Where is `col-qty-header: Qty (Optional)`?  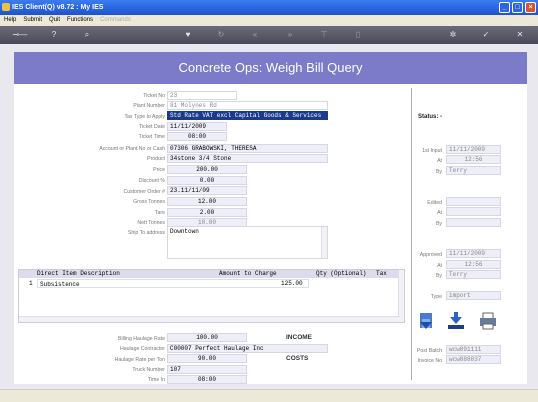 col-qty-header: Qty (Optional) is located at coordinates (341, 273).